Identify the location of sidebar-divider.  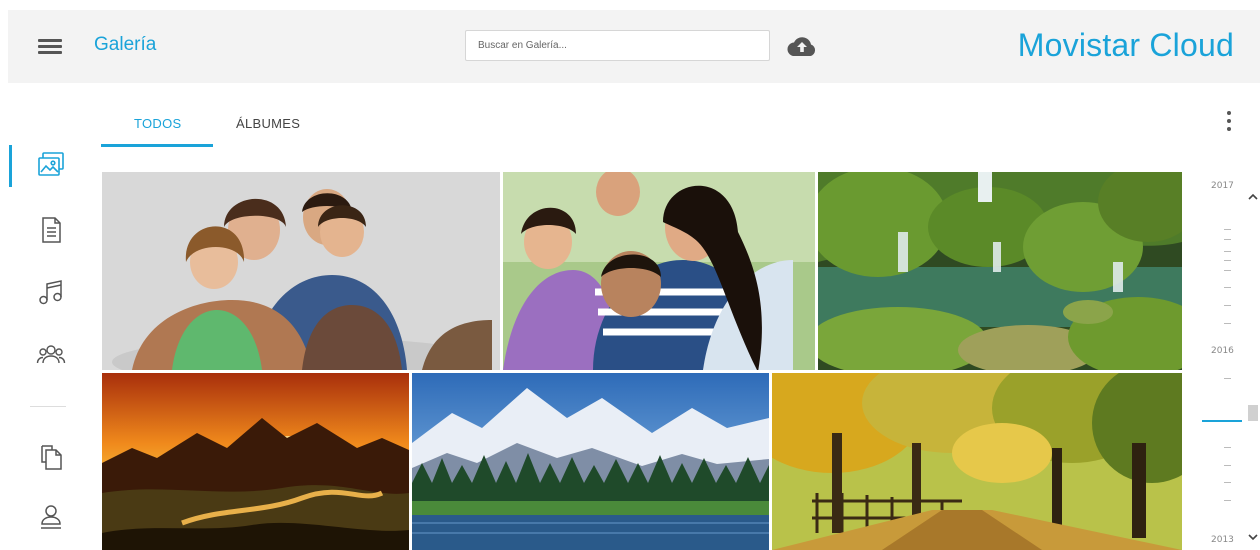
(48, 406).